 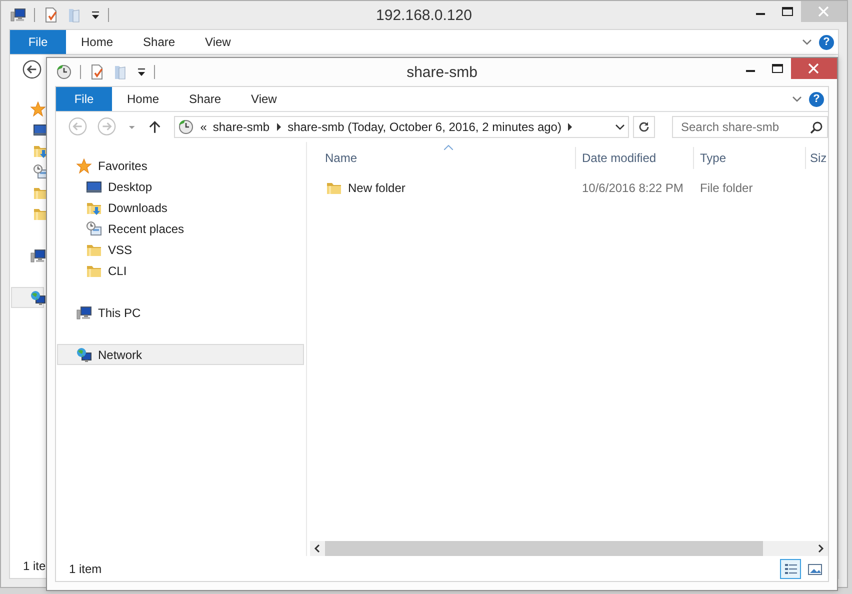 What do you see at coordinates (241, 127) in the screenshot?
I see `breadcrumb: share-smb` at bounding box center [241, 127].